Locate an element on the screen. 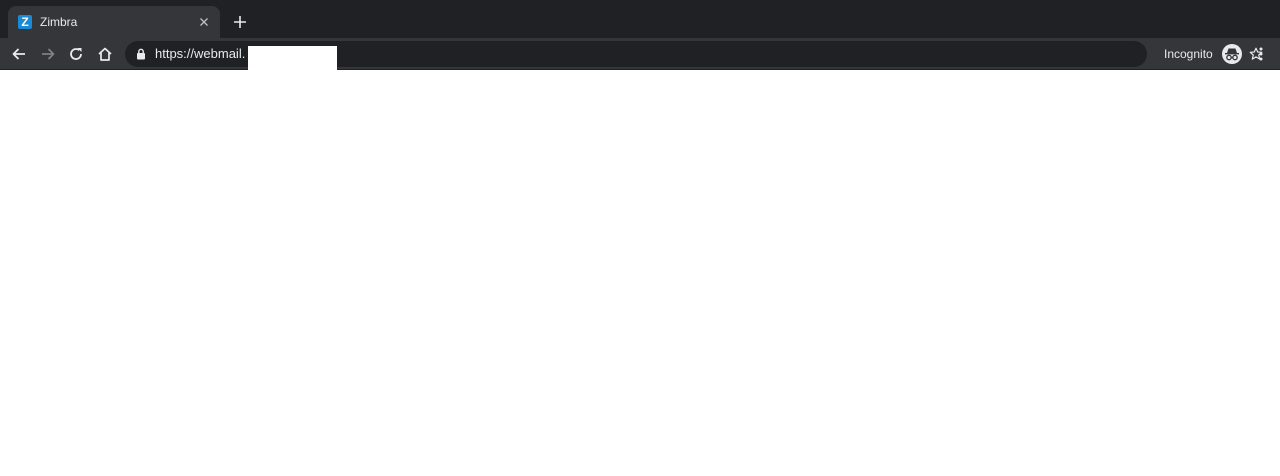  close-icon is located at coordinates (204, 22).